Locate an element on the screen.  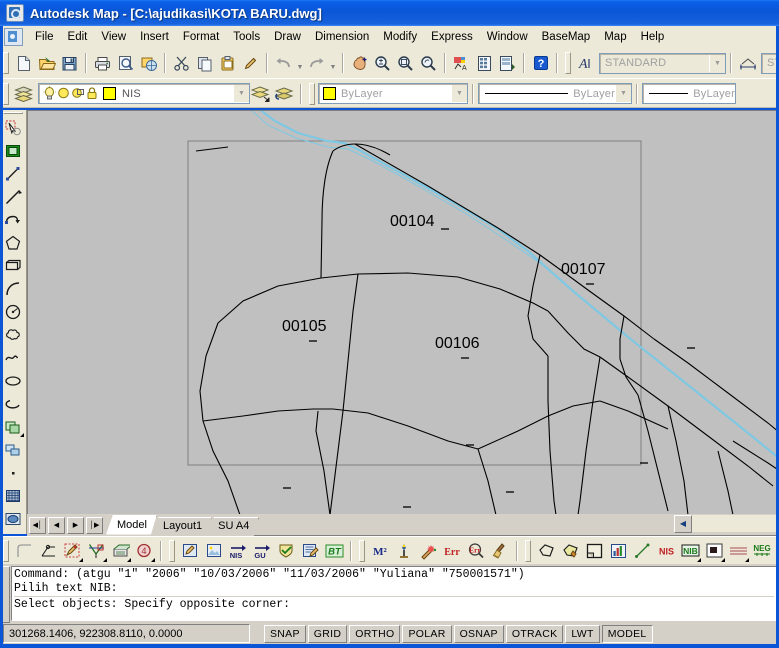
layer-make-current-icon is located at coordinates (261, 94).